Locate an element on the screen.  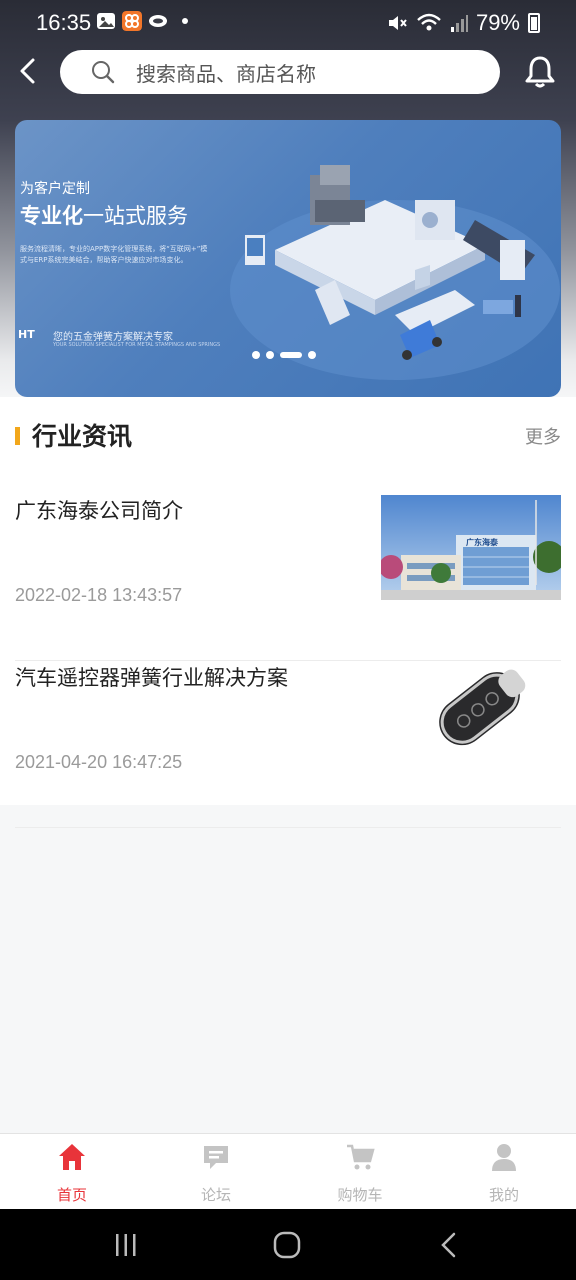
system-indicators: 79% is located at coordinates (463, 23).